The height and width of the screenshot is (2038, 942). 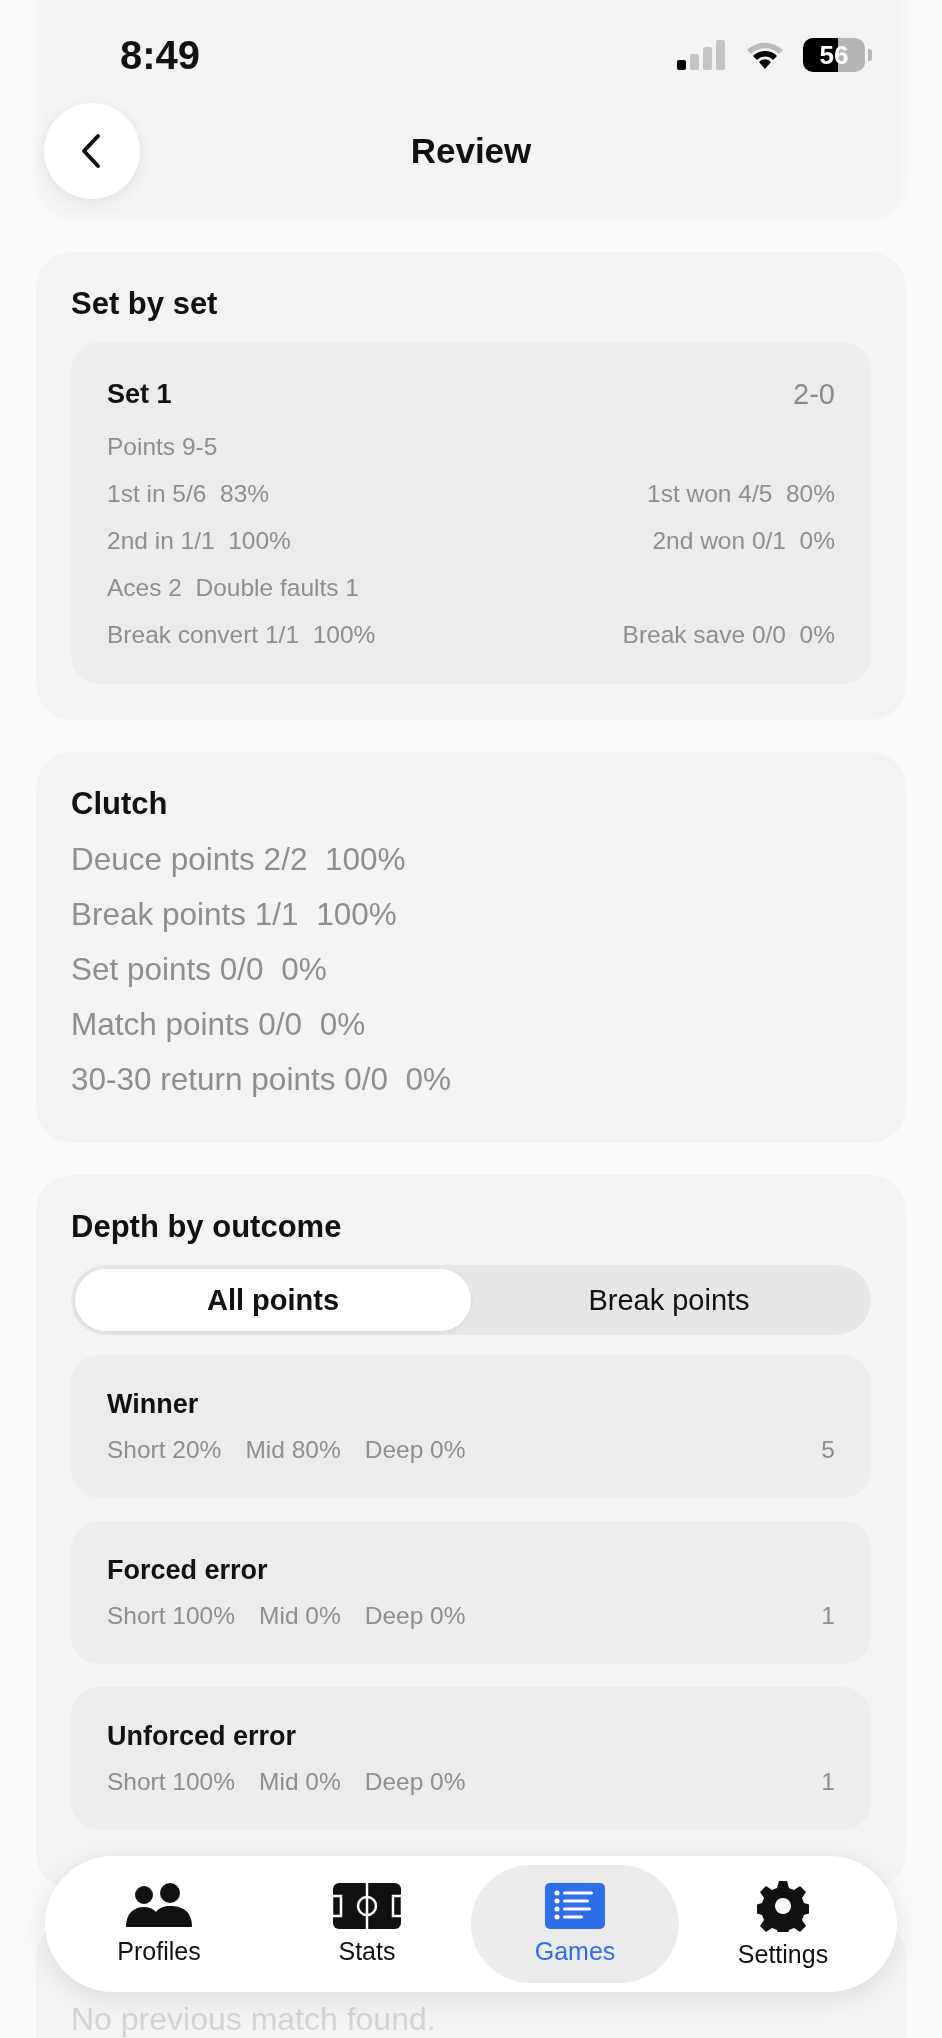 I want to click on page-title: Review, so click(x=471, y=151).